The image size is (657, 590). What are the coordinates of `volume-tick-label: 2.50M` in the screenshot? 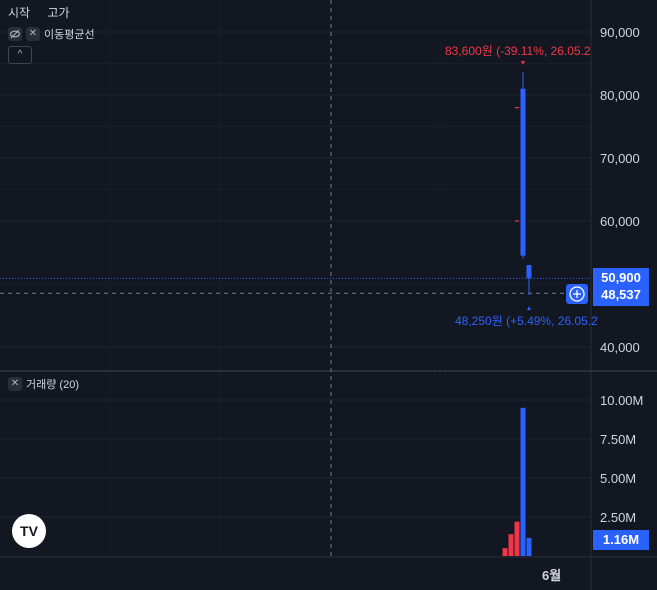 It's located at (618, 517).